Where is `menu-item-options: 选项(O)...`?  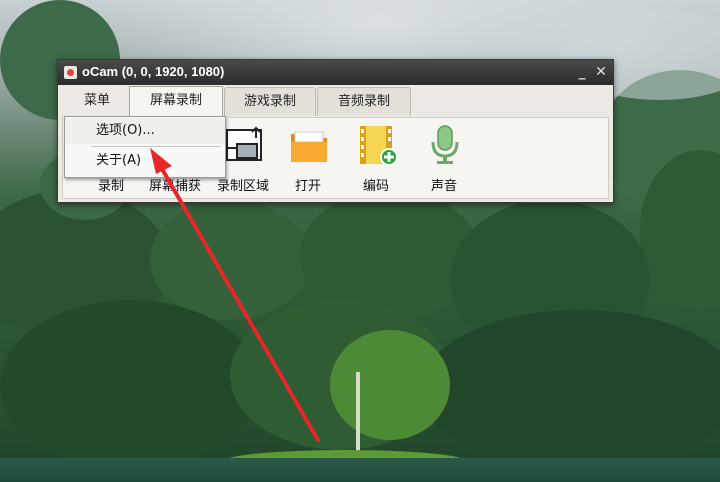 menu-item-options: 选项(O)... is located at coordinates (145, 131).